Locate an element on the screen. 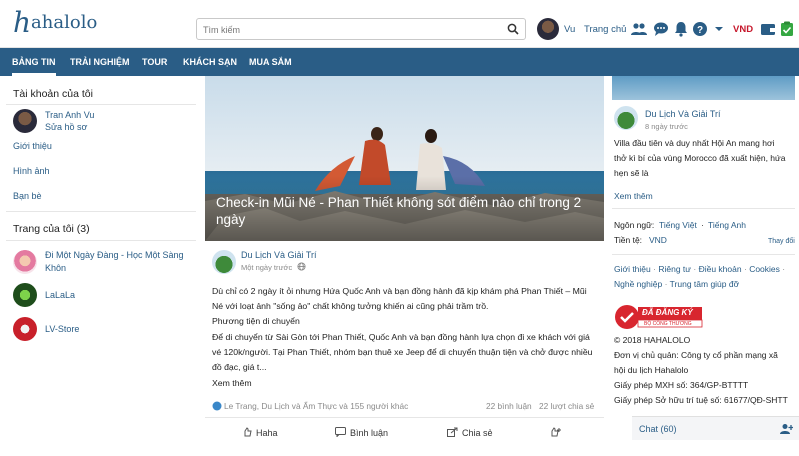  nav-experiences: TRẢI NGHIỆM is located at coordinates (100, 62).